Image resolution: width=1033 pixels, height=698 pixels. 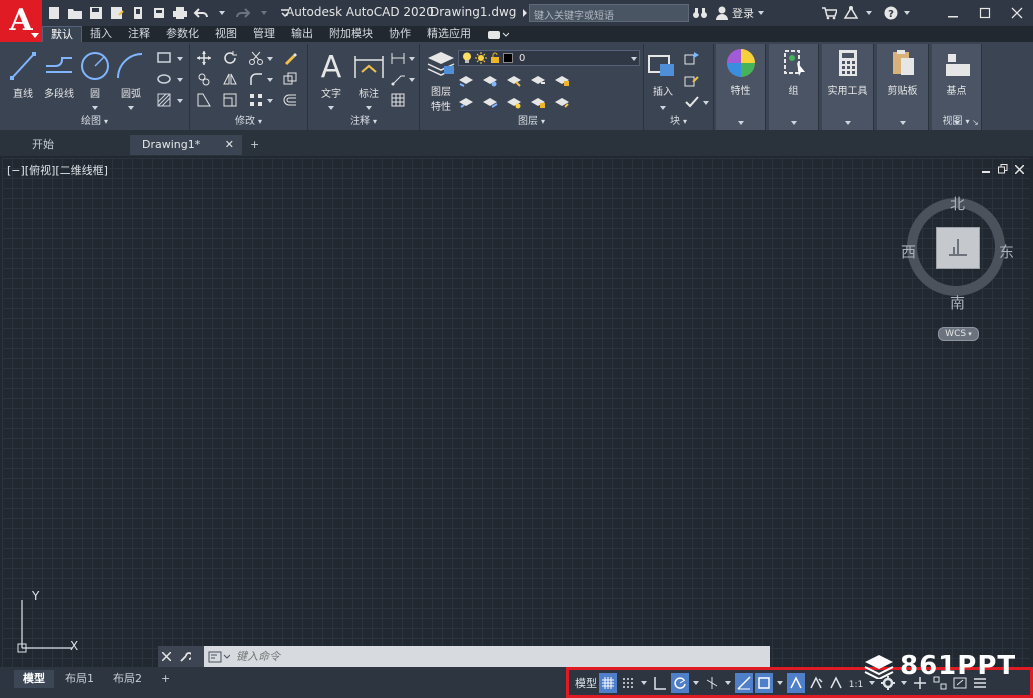 I want to click on viewport-close-icon, so click(x=1019, y=169).